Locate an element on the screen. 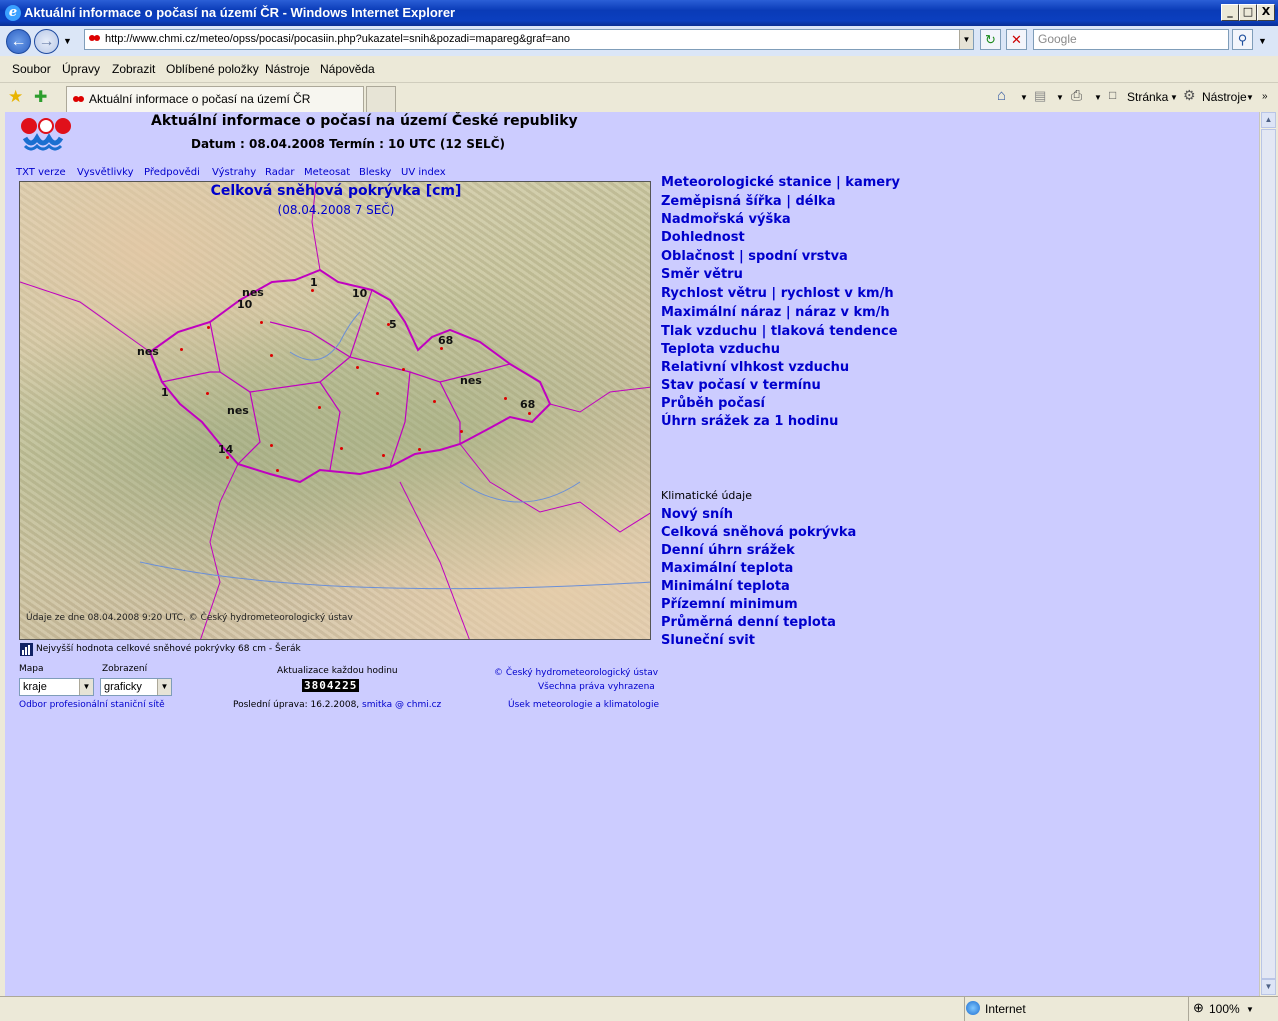 This screenshot has height=1021, width=1278. rights-link: Všechna práva vyhrazena is located at coordinates (596, 687).